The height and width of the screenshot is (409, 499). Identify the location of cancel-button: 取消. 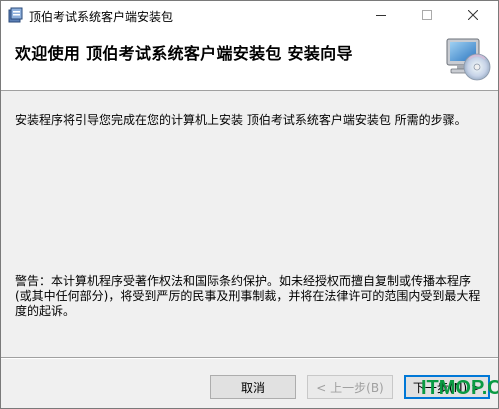
(253, 387).